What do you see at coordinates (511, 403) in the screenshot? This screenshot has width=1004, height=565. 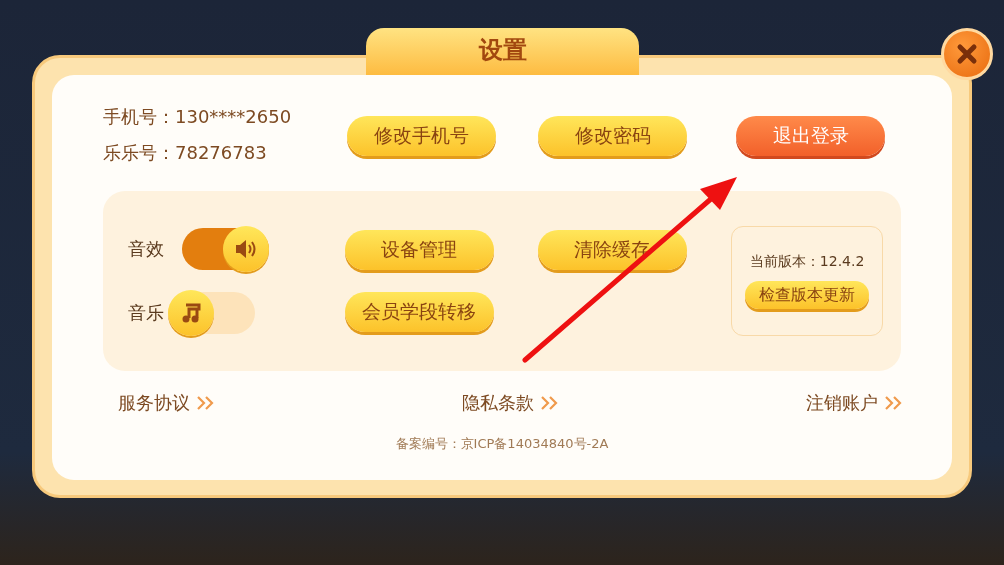 I see `footer-link: 隐私条款` at bounding box center [511, 403].